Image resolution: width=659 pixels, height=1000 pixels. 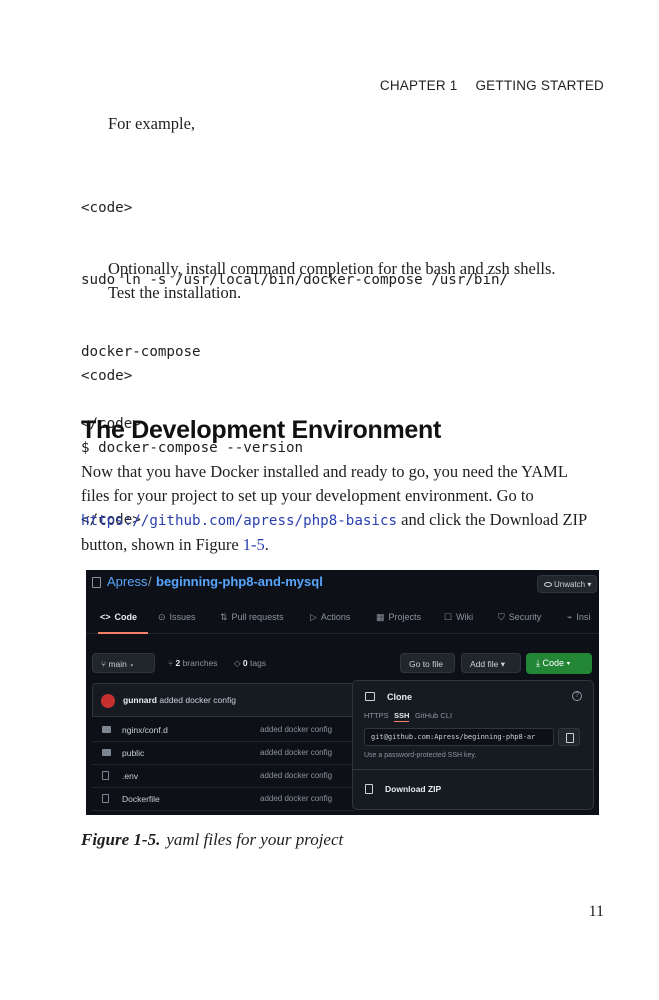 What do you see at coordinates (162, 544) in the screenshot?
I see `text-segment: button, shown in Figure` at bounding box center [162, 544].